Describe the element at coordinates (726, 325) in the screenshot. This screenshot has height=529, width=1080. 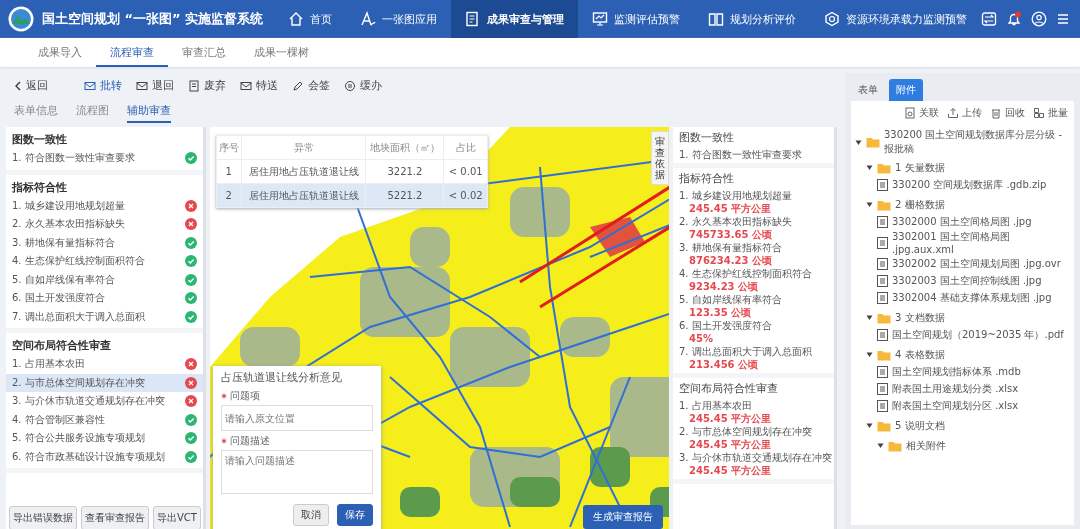
I see `result-label: 6. 国土开发强度符合` at that location.